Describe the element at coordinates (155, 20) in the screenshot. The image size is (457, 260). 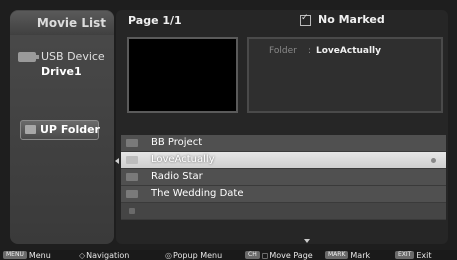
I see `page-indicator: Page 1/1` at that location.